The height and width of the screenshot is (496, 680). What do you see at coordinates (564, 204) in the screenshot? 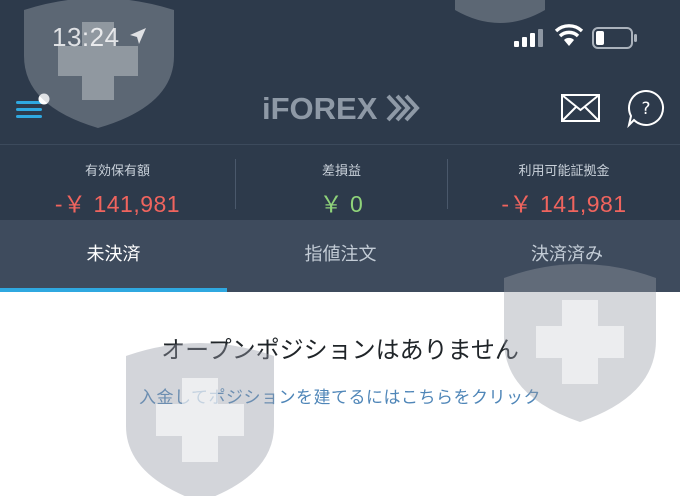
I see `margin-value: -￥ 141,981` at bounding box center [564, 204].